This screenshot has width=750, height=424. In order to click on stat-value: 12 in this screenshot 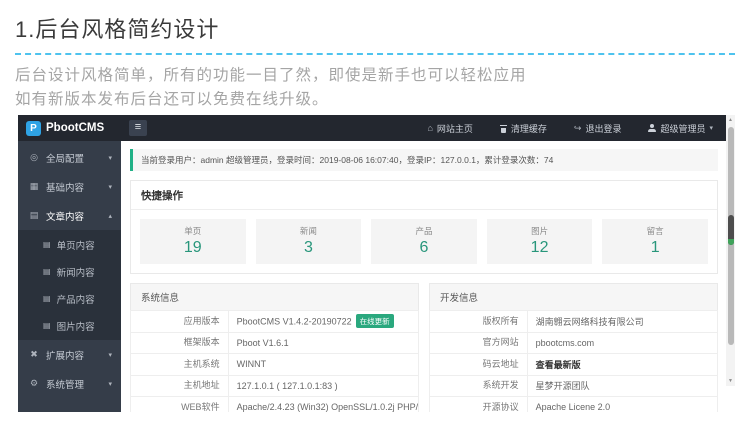, I will do `click(539, 247)`.